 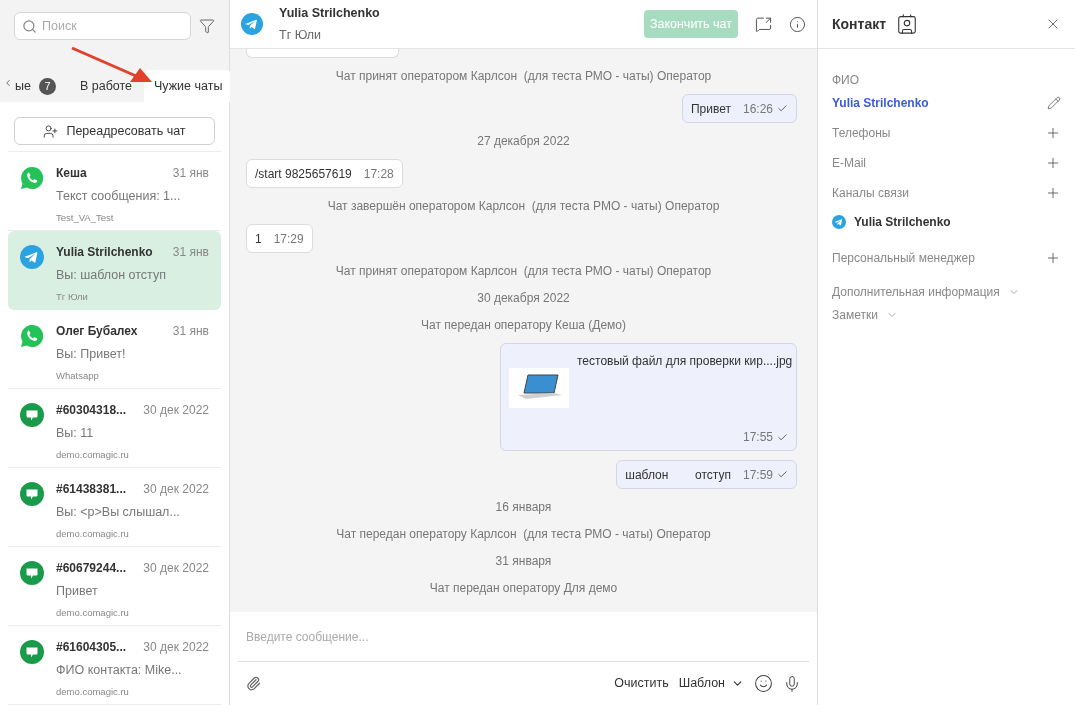 What do you see at coordinates (861, 133) in the screenshot?
I see `field-label: Телефоны` at bounding box center [861, 133].